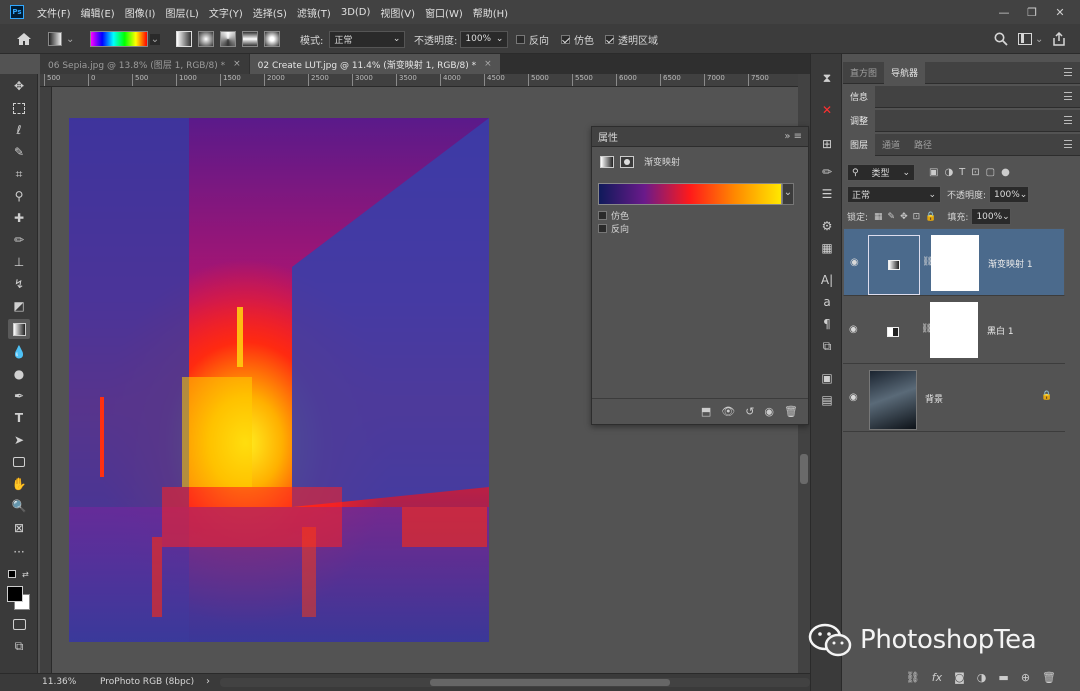 The height and width of the screenshot is (691, 1080). What do you see at coordinates (972, 172) in the screenshot?
I see `filter-icons: ▣◑T⊡▢●` at bounding box center [972, 172].